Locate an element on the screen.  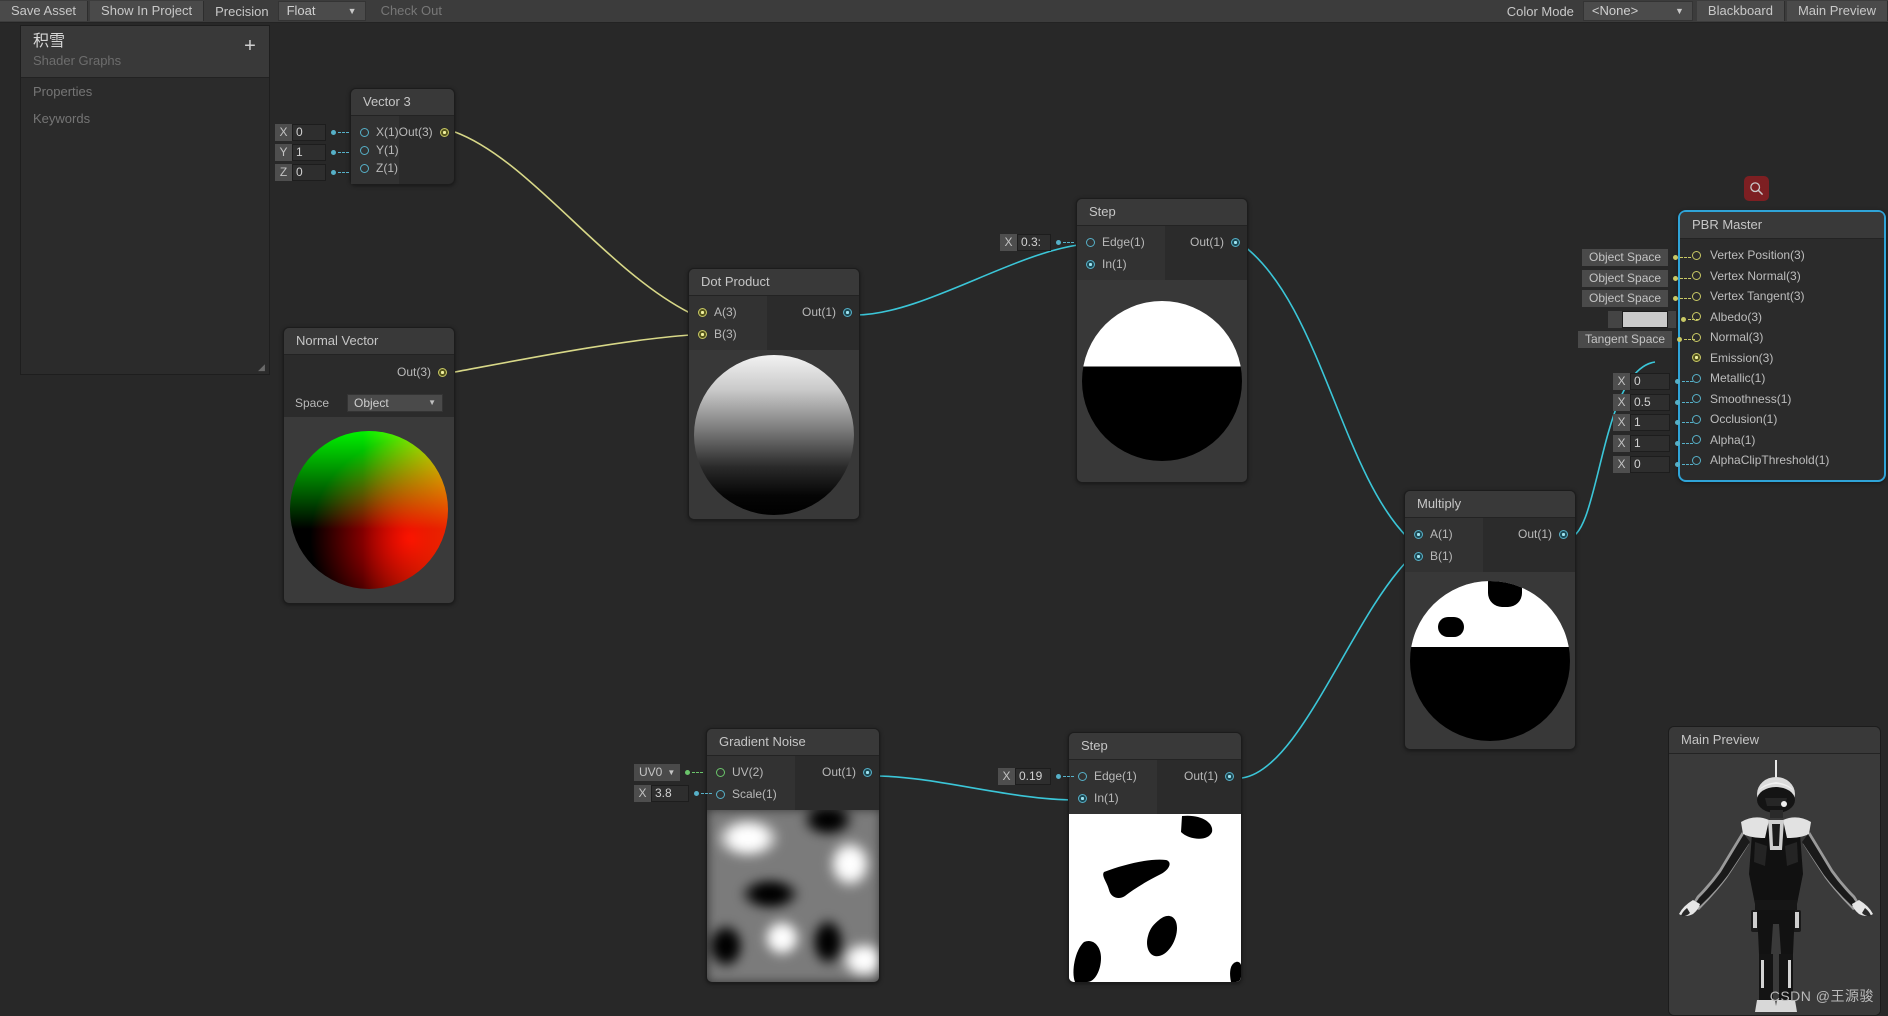
resize-handle-icon: ◢ is located at coordinates (262, 367).